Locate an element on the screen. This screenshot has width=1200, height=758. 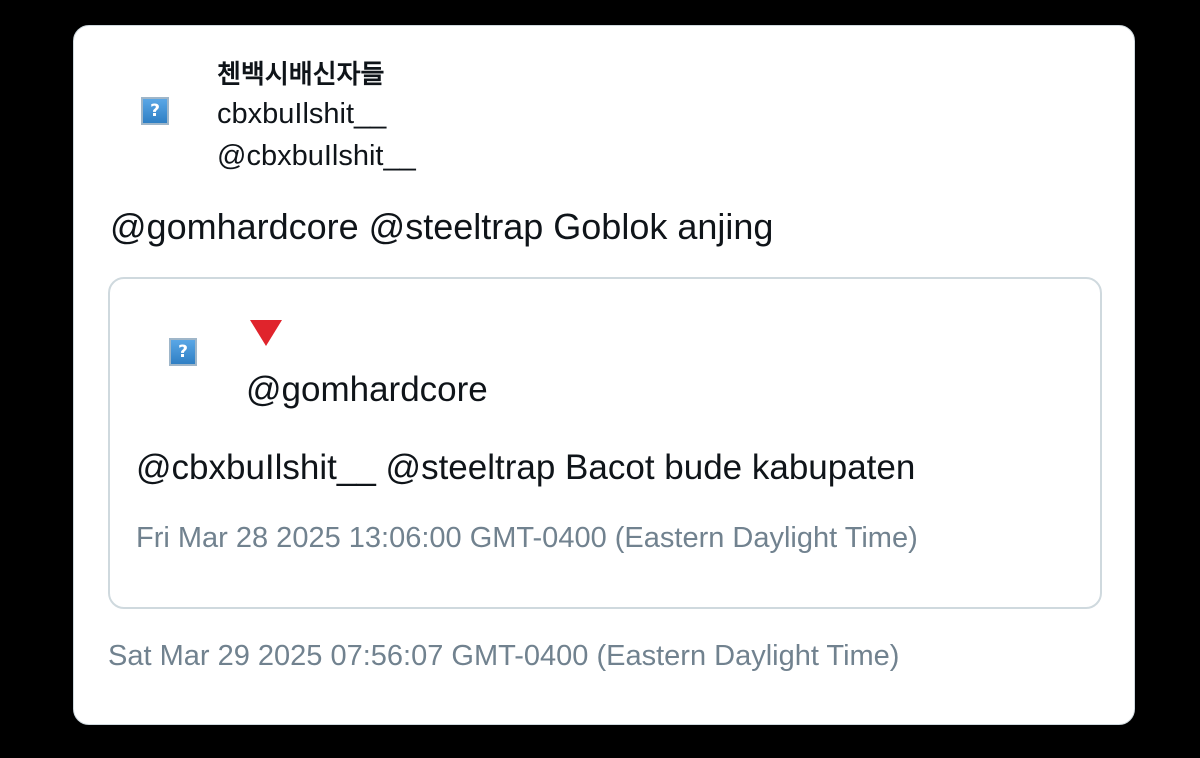
quoted-author-handle: @gomhardcore is located at coordinates (367, 390).